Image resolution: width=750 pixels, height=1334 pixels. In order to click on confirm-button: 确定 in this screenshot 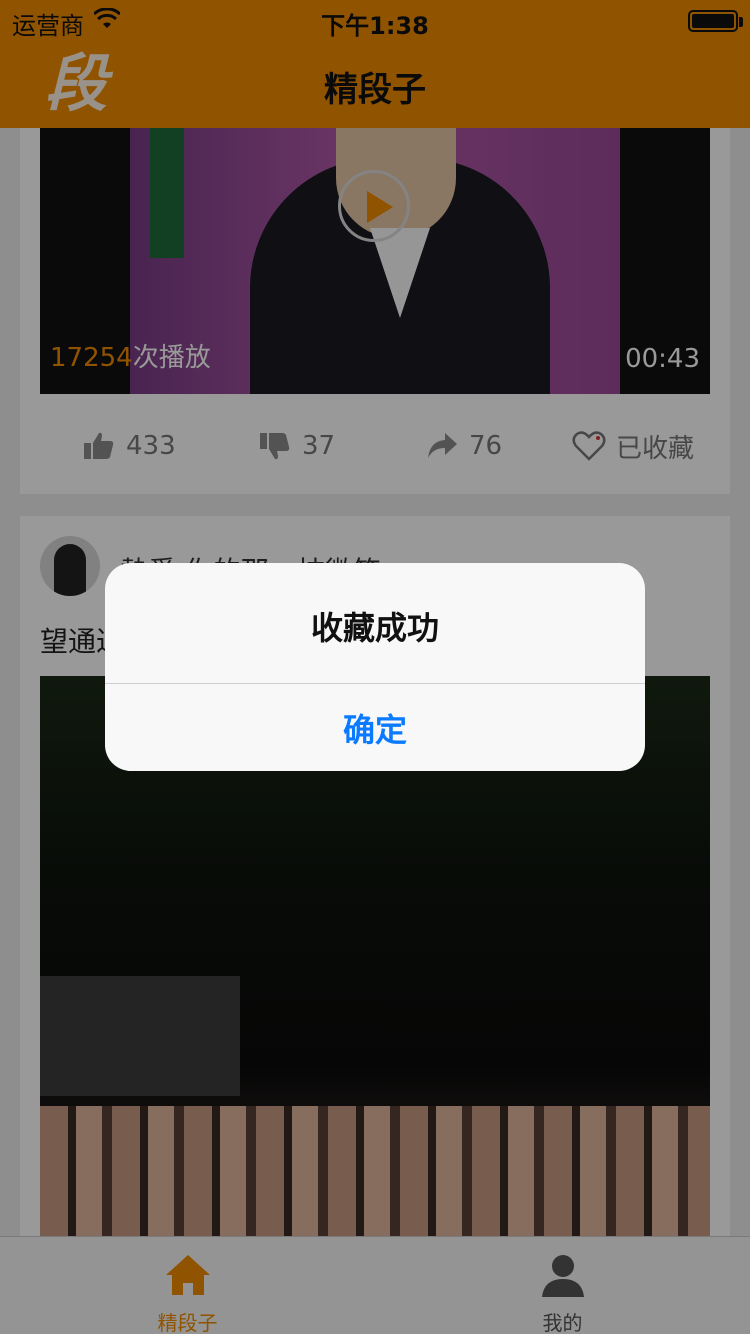, I will do `click(375, 727)`.